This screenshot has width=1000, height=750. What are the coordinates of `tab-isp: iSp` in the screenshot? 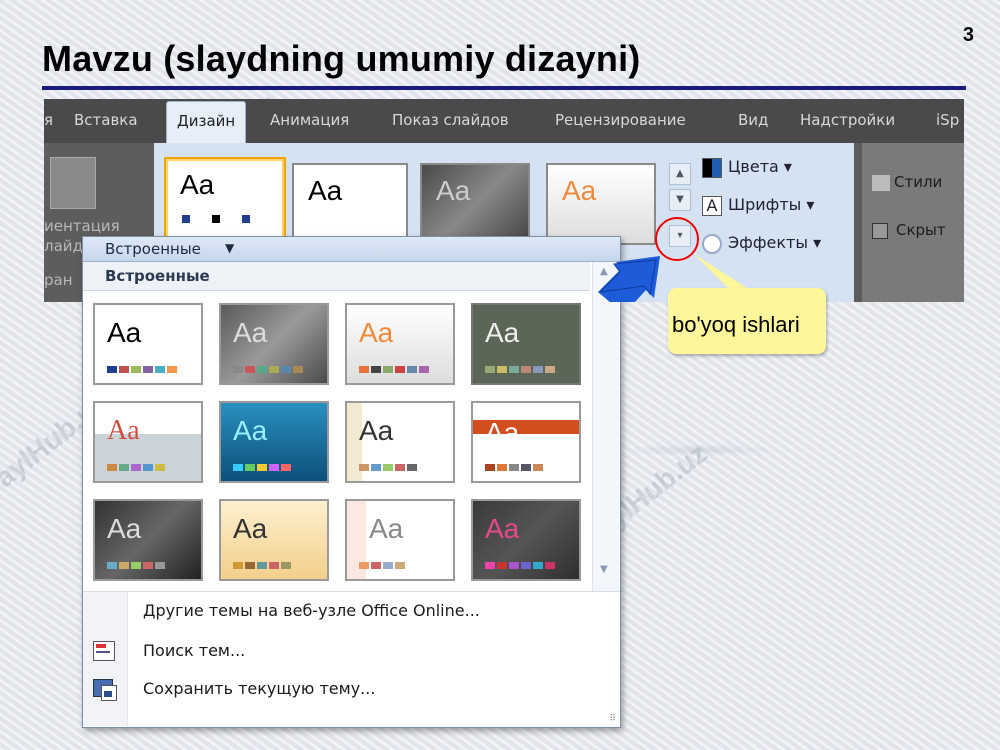 It's located at (947, 120).